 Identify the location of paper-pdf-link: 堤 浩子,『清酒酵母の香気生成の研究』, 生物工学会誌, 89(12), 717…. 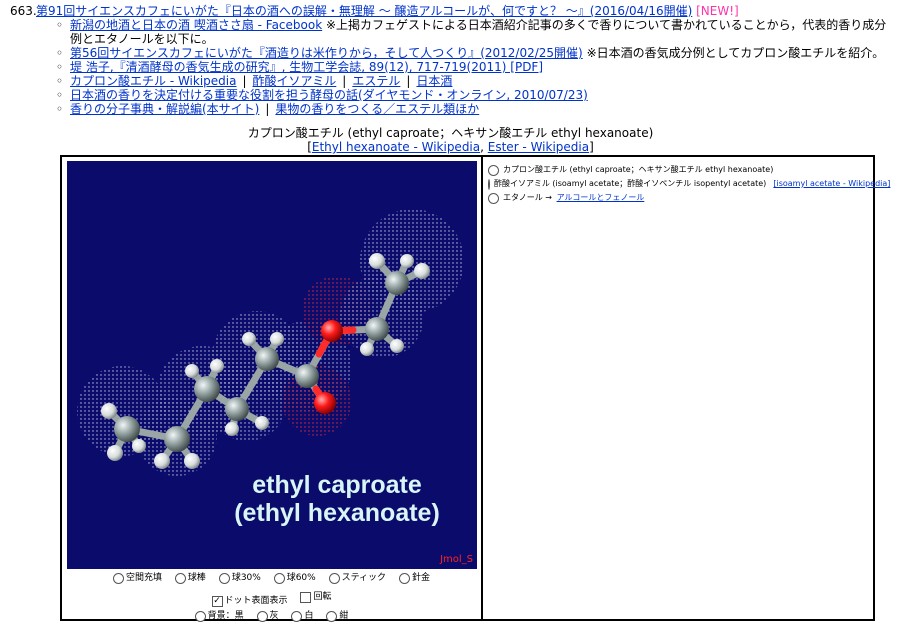
(306, 67).